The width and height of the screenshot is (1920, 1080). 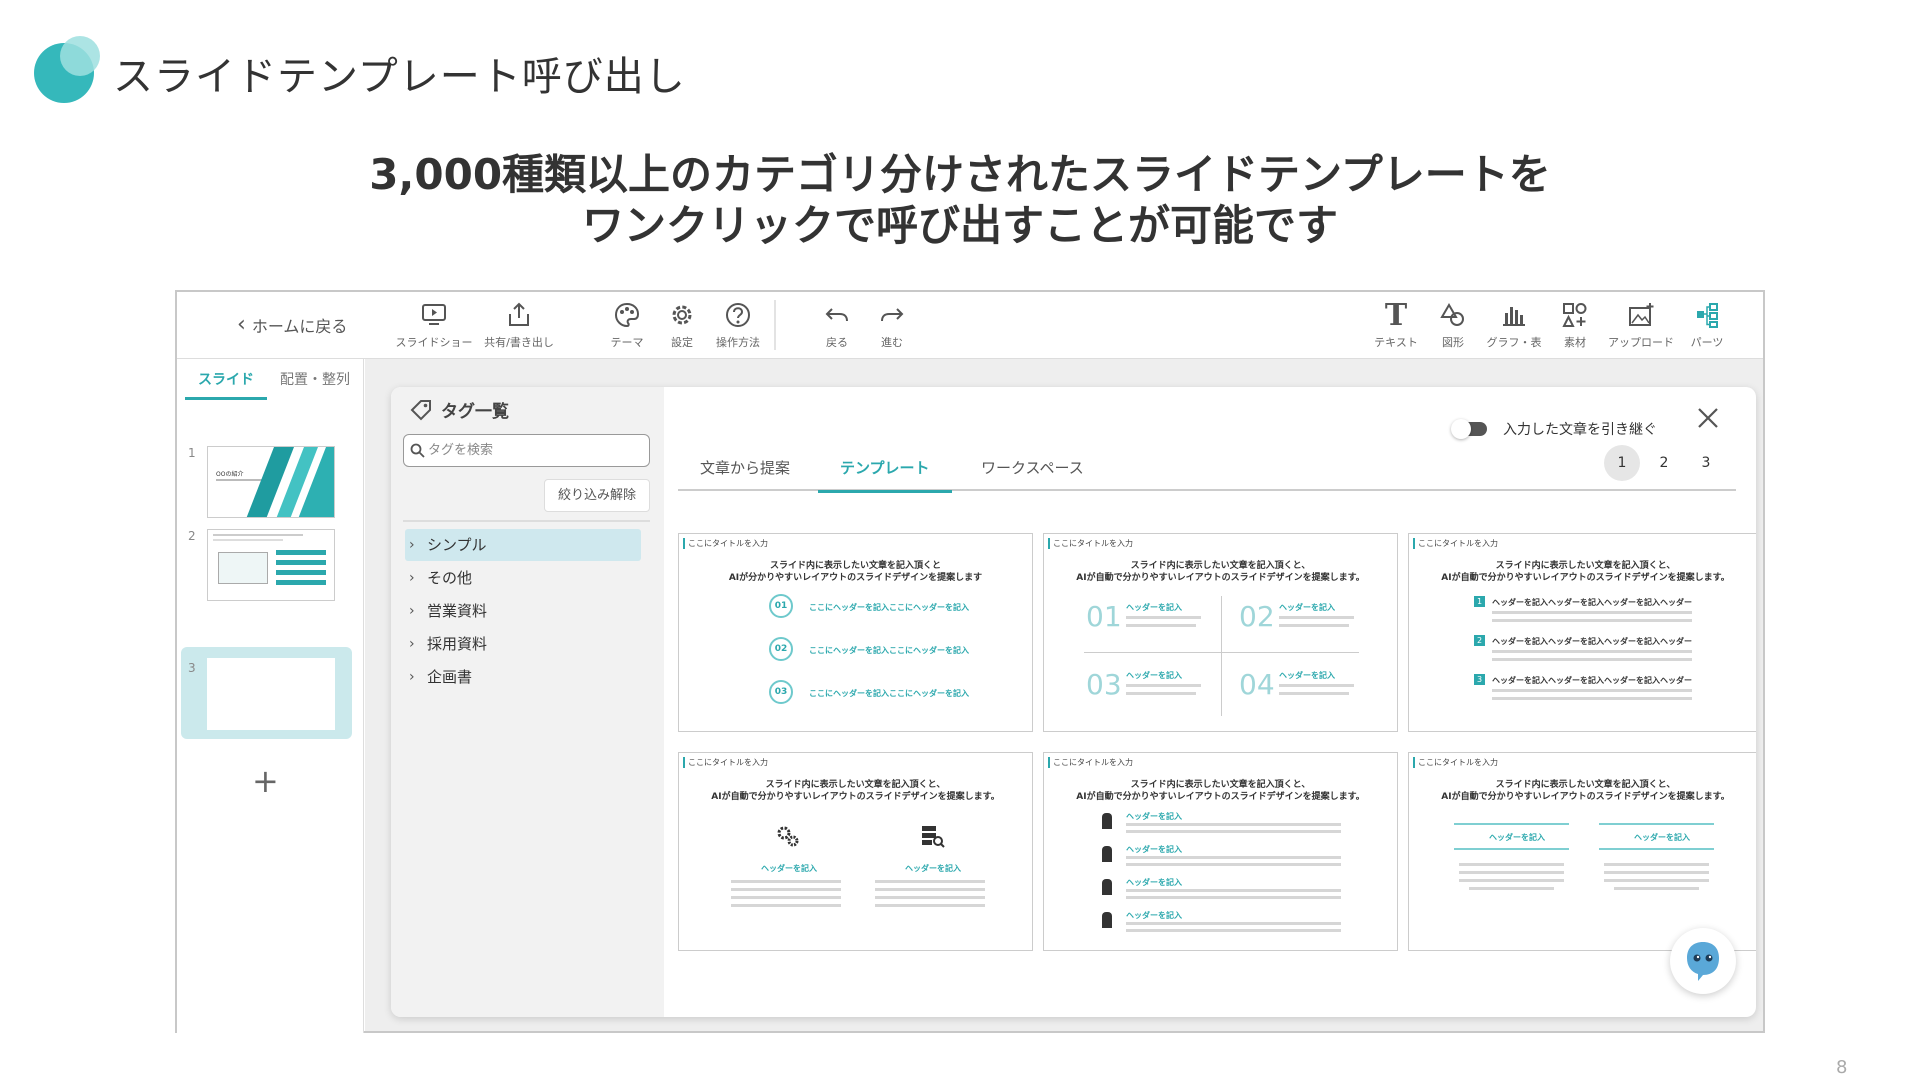 I want to click on help-button: 操作方法, so click(x=738, y=324).